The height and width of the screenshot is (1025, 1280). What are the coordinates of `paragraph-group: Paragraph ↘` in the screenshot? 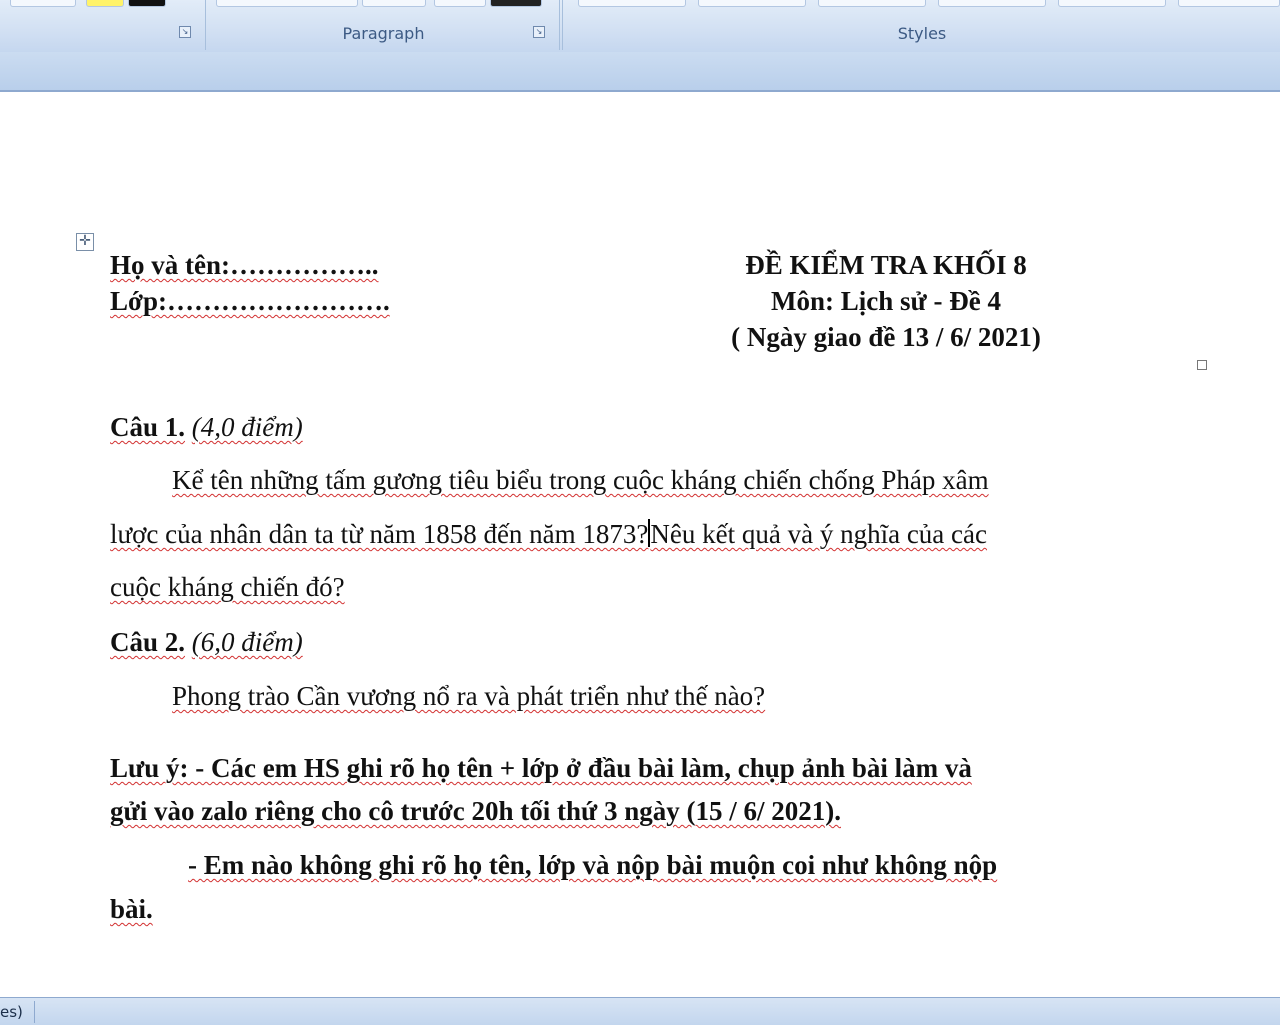 It's located at (384, 25).